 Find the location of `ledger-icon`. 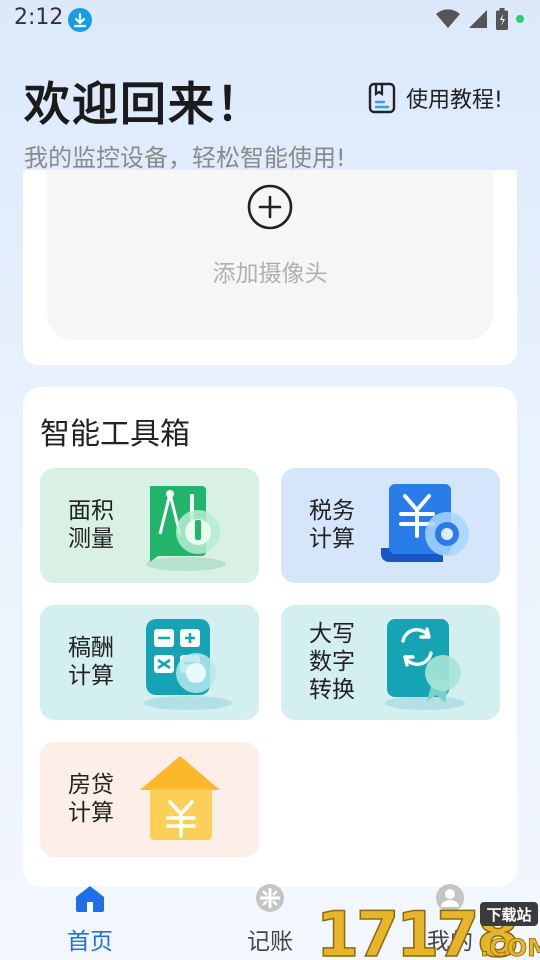

ledger-icon is located at coordinates (270, 898).